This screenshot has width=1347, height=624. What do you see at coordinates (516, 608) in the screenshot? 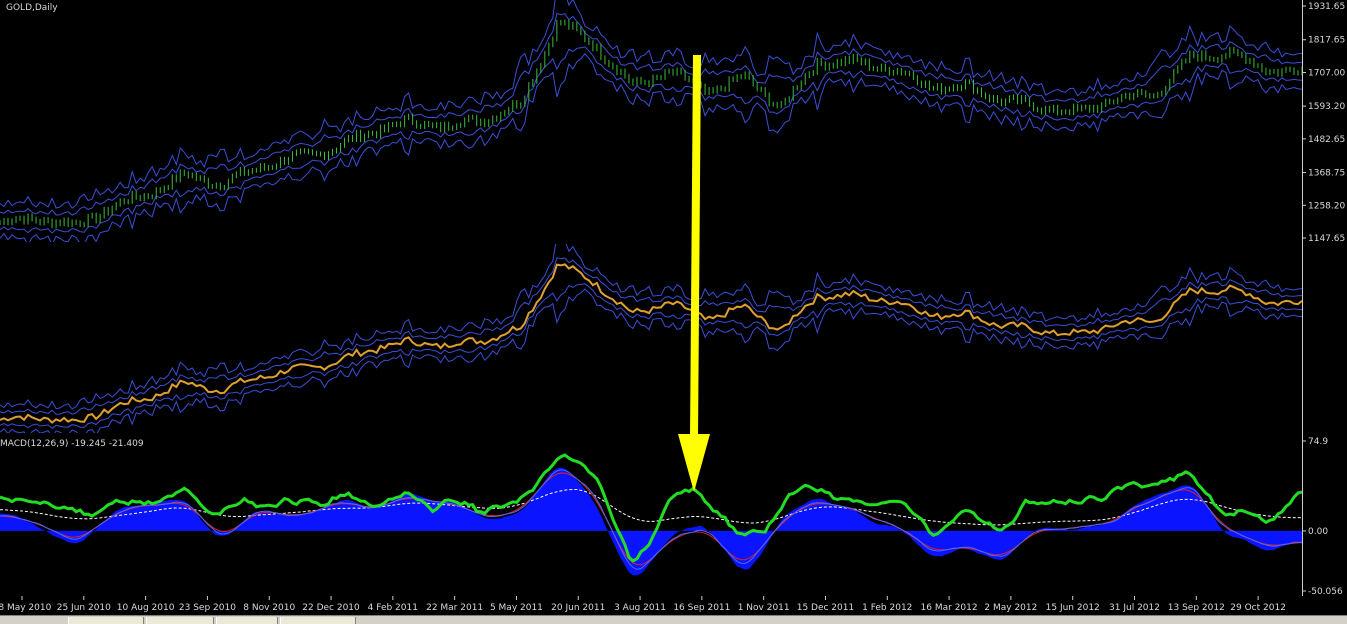
I see `x-tick-label: 5 May 2011` at bounding box center [516, 608].